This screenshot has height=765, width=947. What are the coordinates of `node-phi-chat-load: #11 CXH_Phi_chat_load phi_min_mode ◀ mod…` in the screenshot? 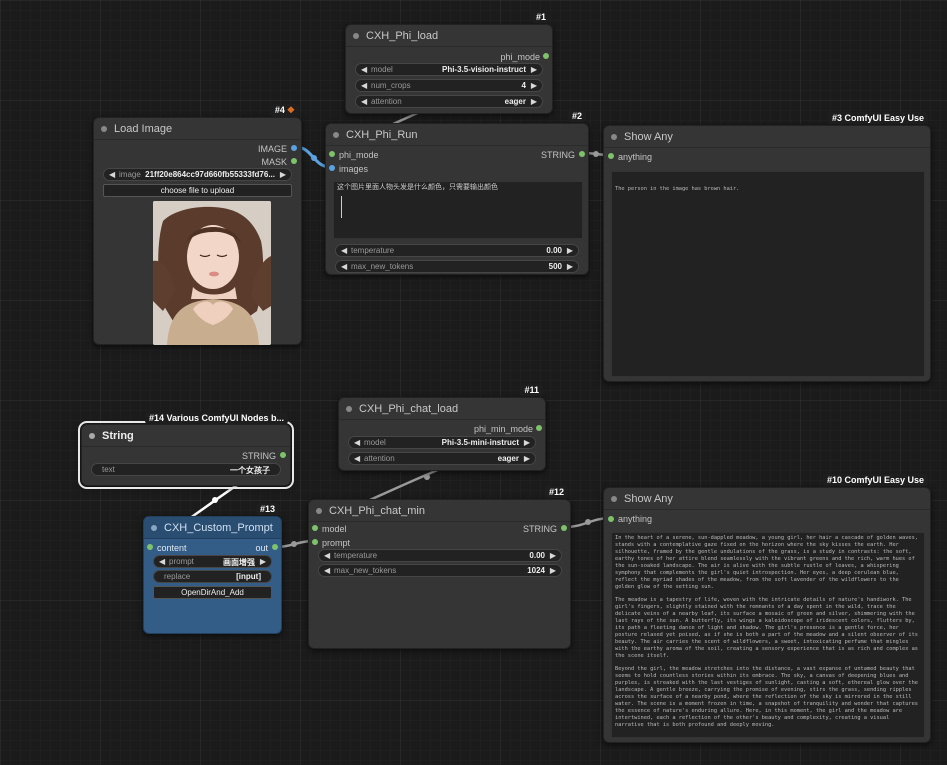 It's located at (442, 427).